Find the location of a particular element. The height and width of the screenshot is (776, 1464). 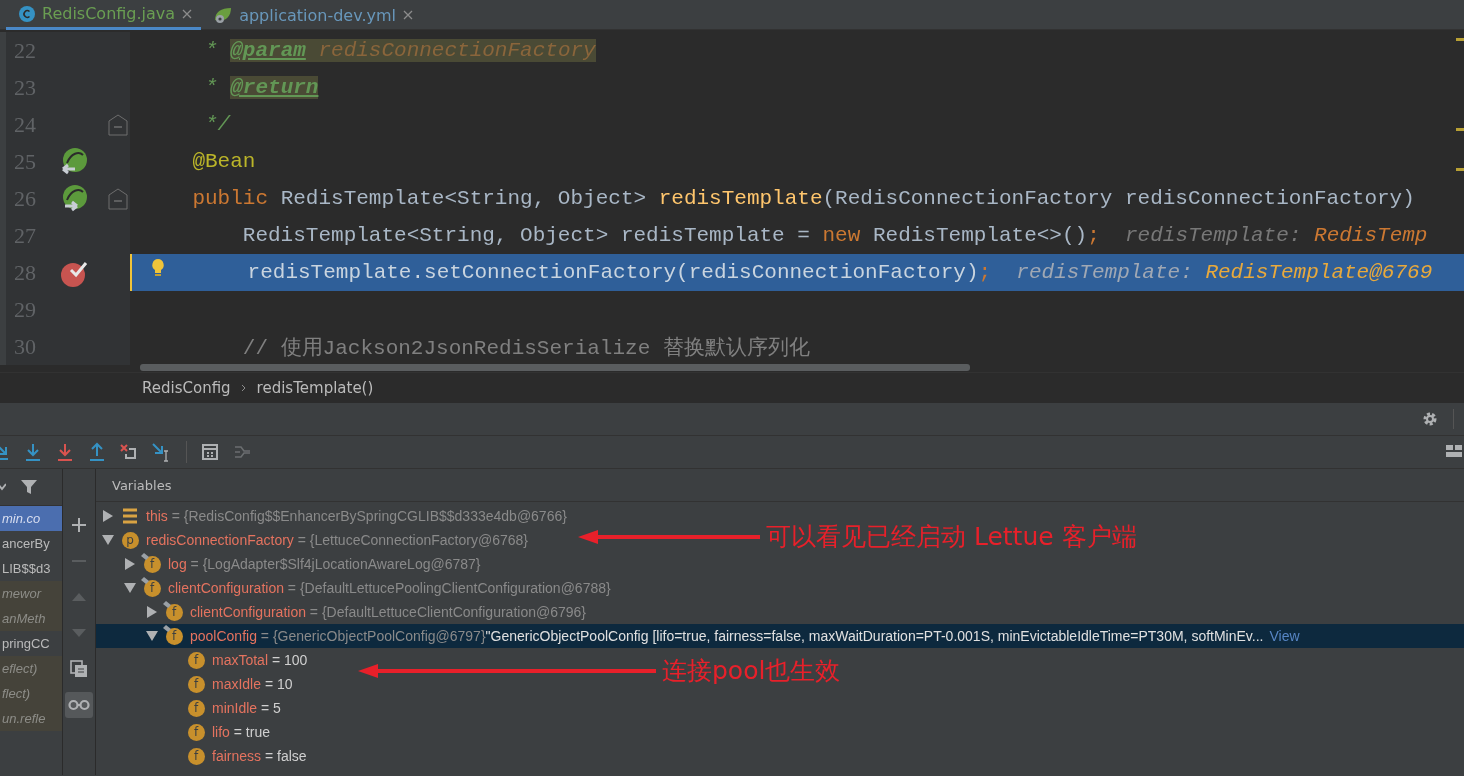

calculator-icon is located at coordinates (210, 452).